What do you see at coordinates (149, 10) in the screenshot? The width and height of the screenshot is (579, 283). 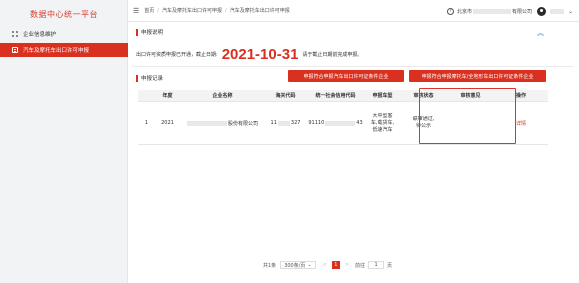 I see `breadcrumb-home: 首页` at bounding box center [149, 10].